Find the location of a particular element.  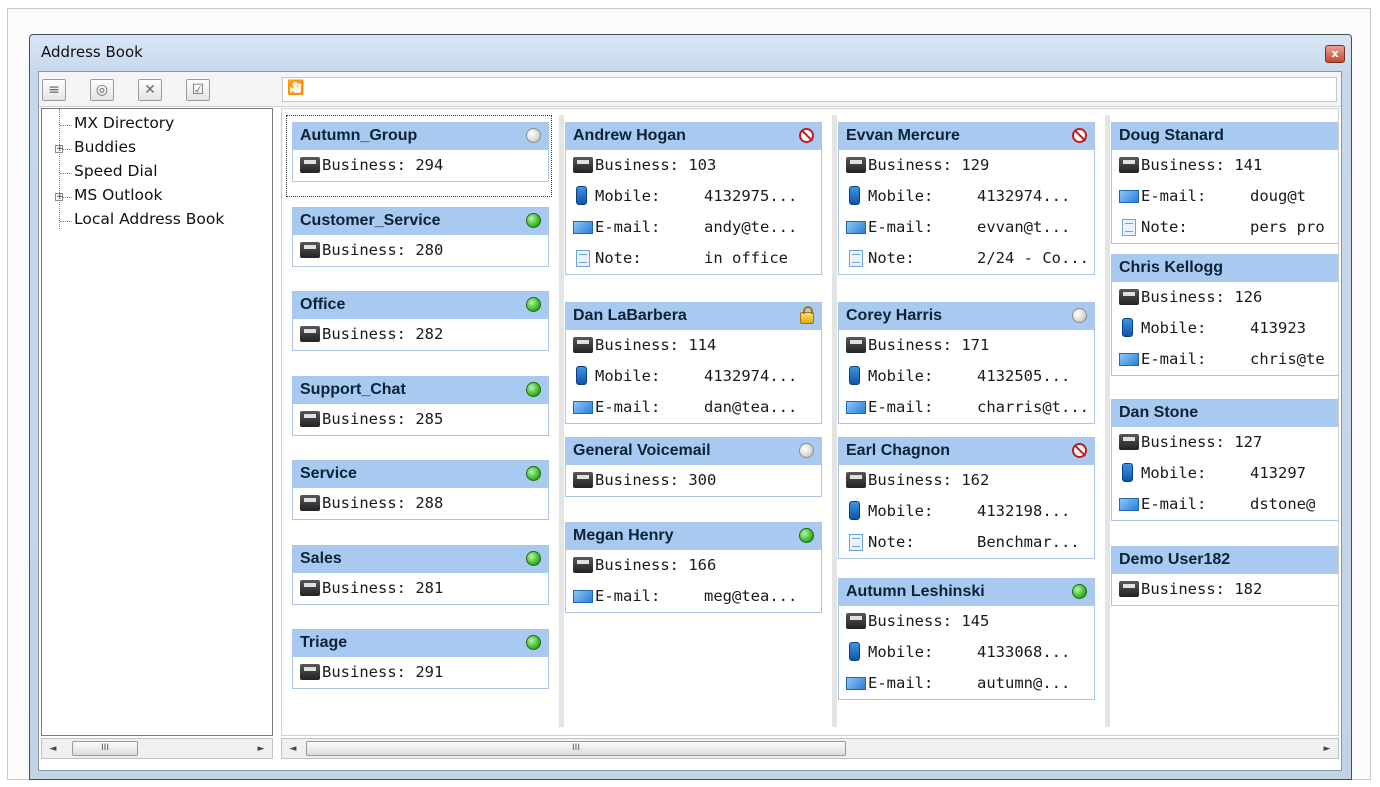

delete-button: ✕ is located at coordinates (150, 90).